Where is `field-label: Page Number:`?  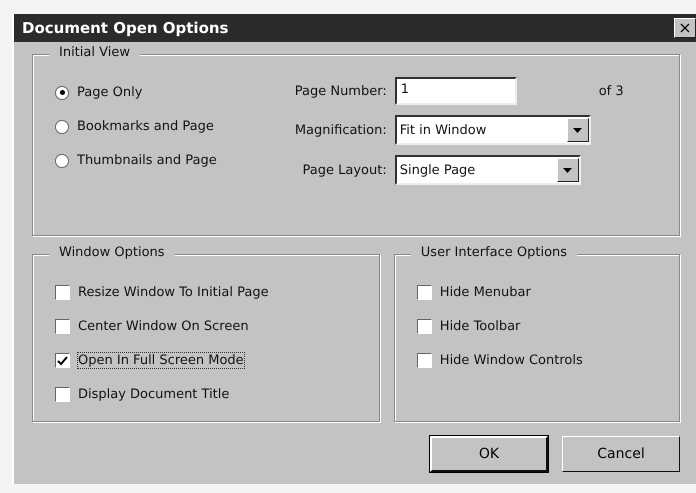 field-label: Page Number: is located at coordinates (340, 91).